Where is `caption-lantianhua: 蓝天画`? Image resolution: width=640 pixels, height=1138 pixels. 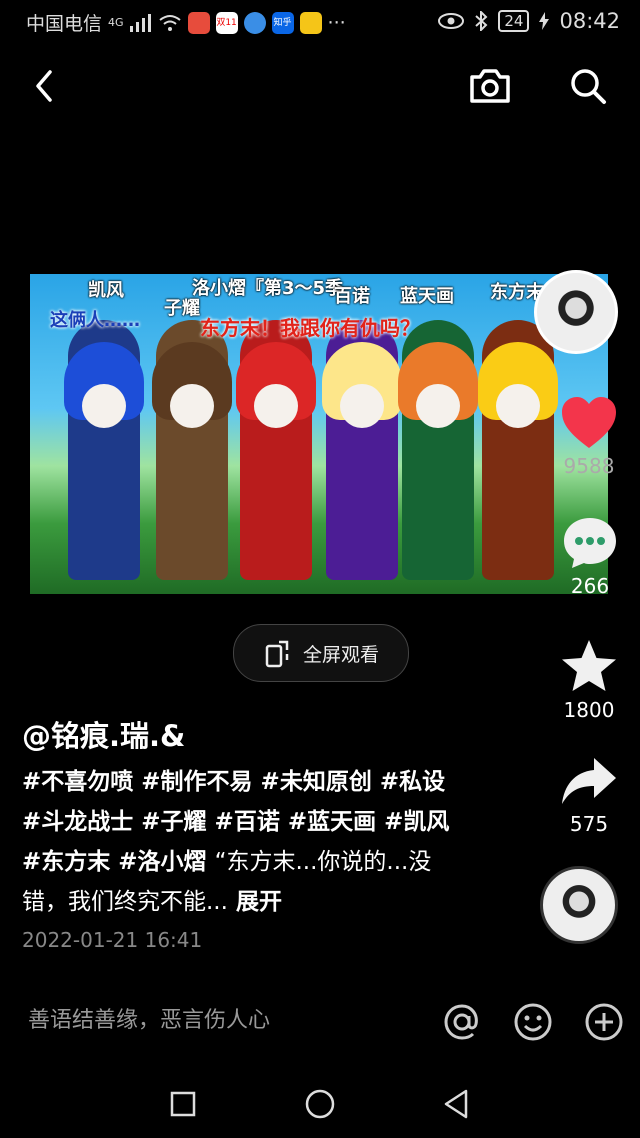 caption-lantianhua: 蓝天画 is located at coordinates (427, 296).